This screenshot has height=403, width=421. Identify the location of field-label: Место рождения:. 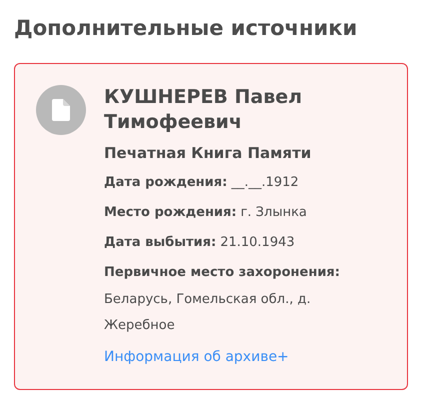
(170, 212).